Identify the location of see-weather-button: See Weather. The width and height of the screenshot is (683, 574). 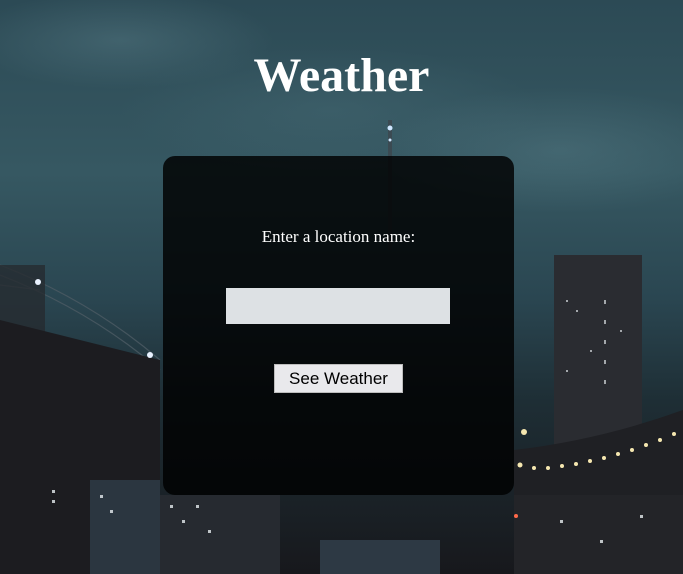
(338, 378).